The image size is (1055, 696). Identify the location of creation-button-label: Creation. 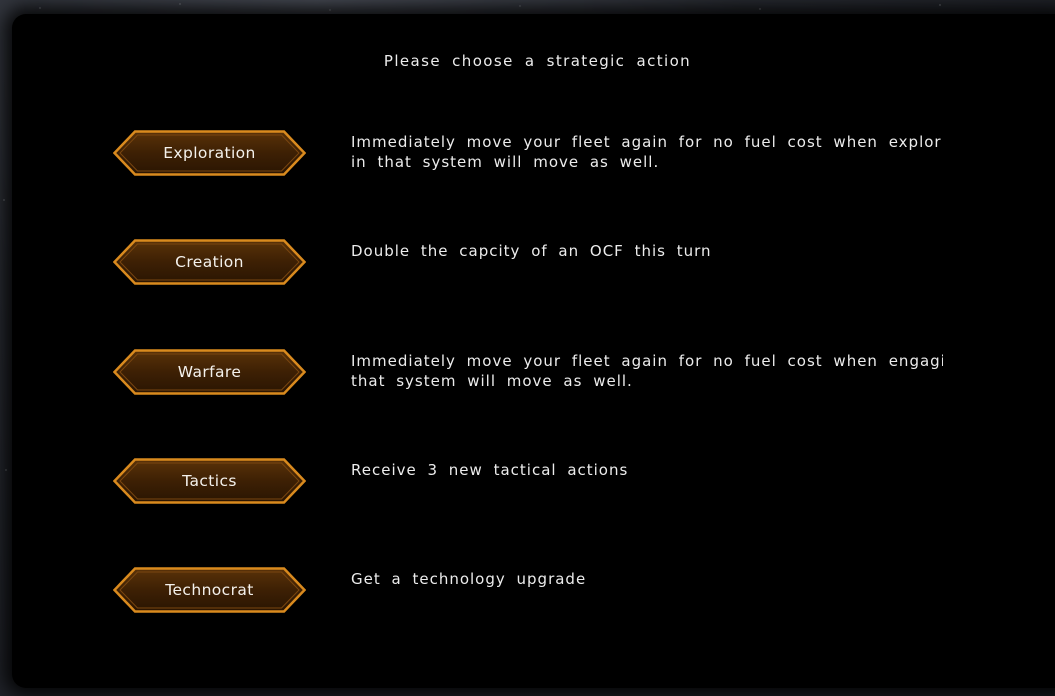
(209, 262).